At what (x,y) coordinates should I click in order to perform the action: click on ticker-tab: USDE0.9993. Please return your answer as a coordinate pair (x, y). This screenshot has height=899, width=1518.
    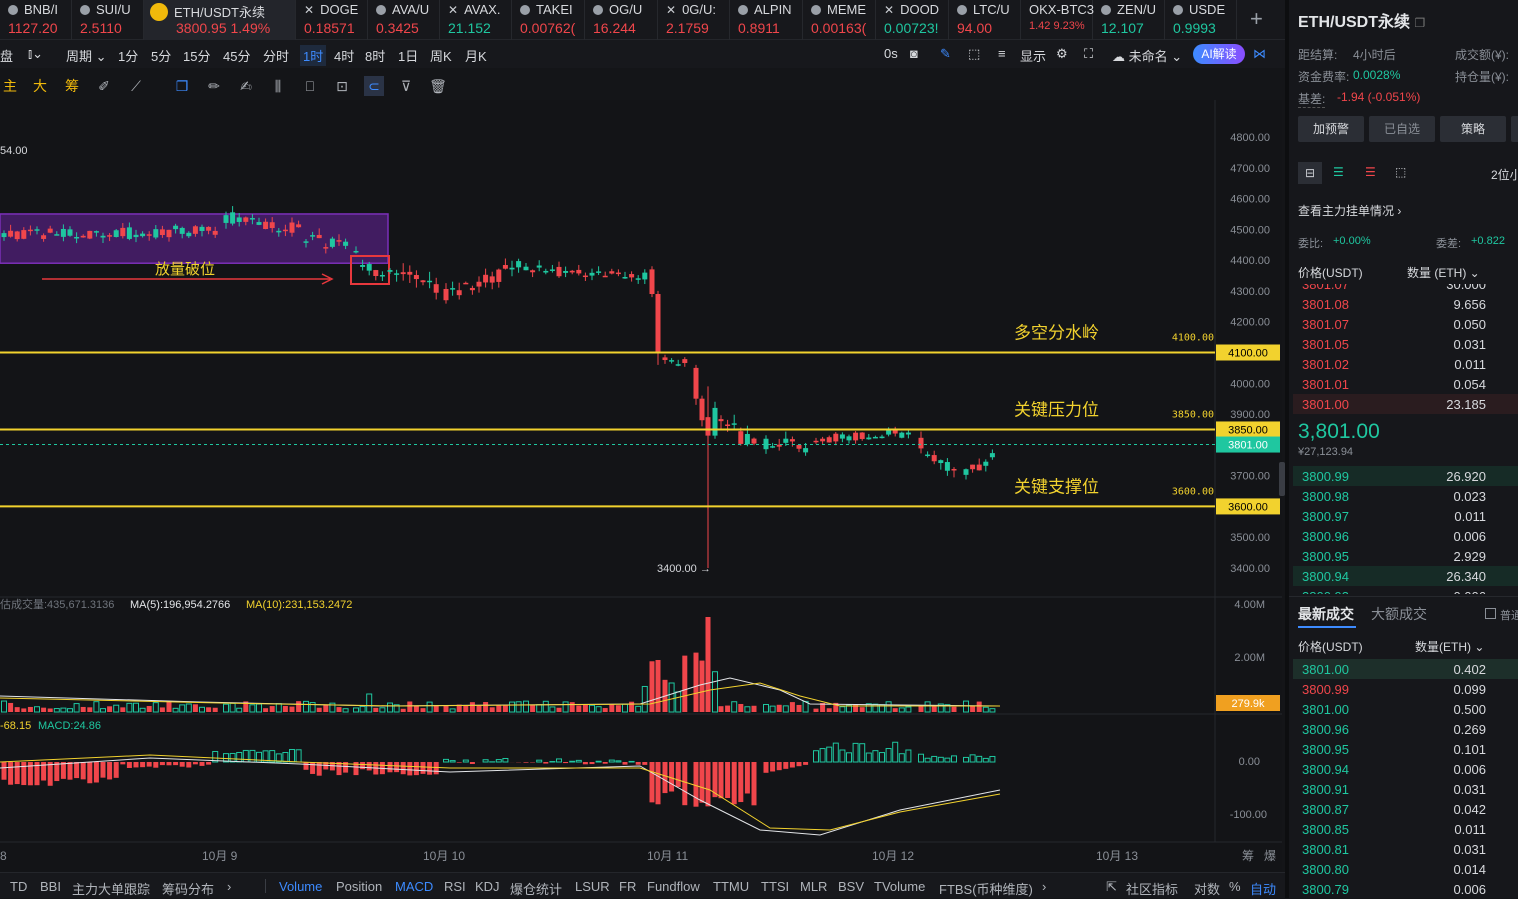
    Looking at the image, I should click on (1201, 20).